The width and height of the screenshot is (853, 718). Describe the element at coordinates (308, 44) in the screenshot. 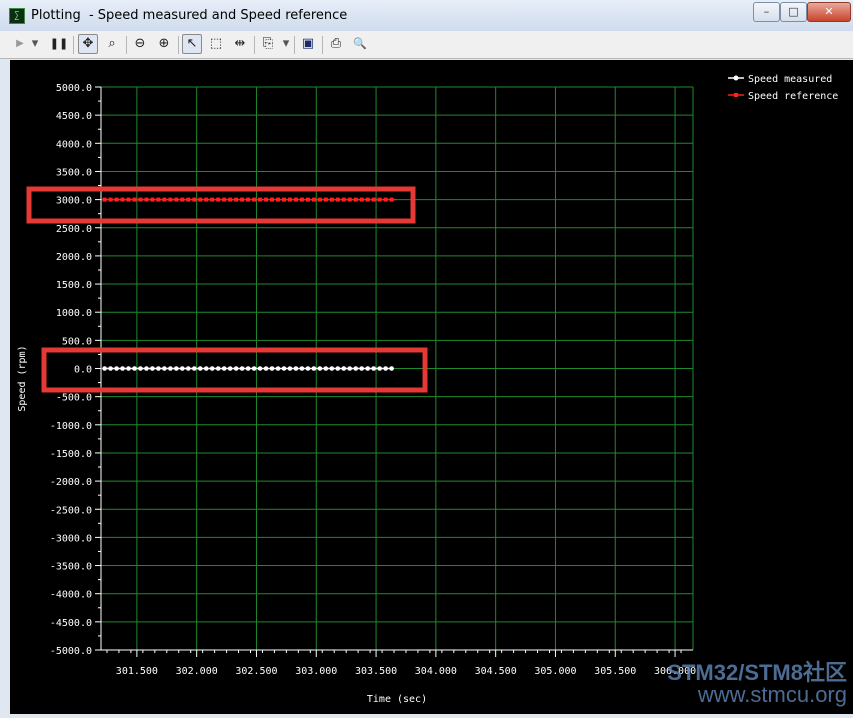

I see `save-icon: ▣` at that location.